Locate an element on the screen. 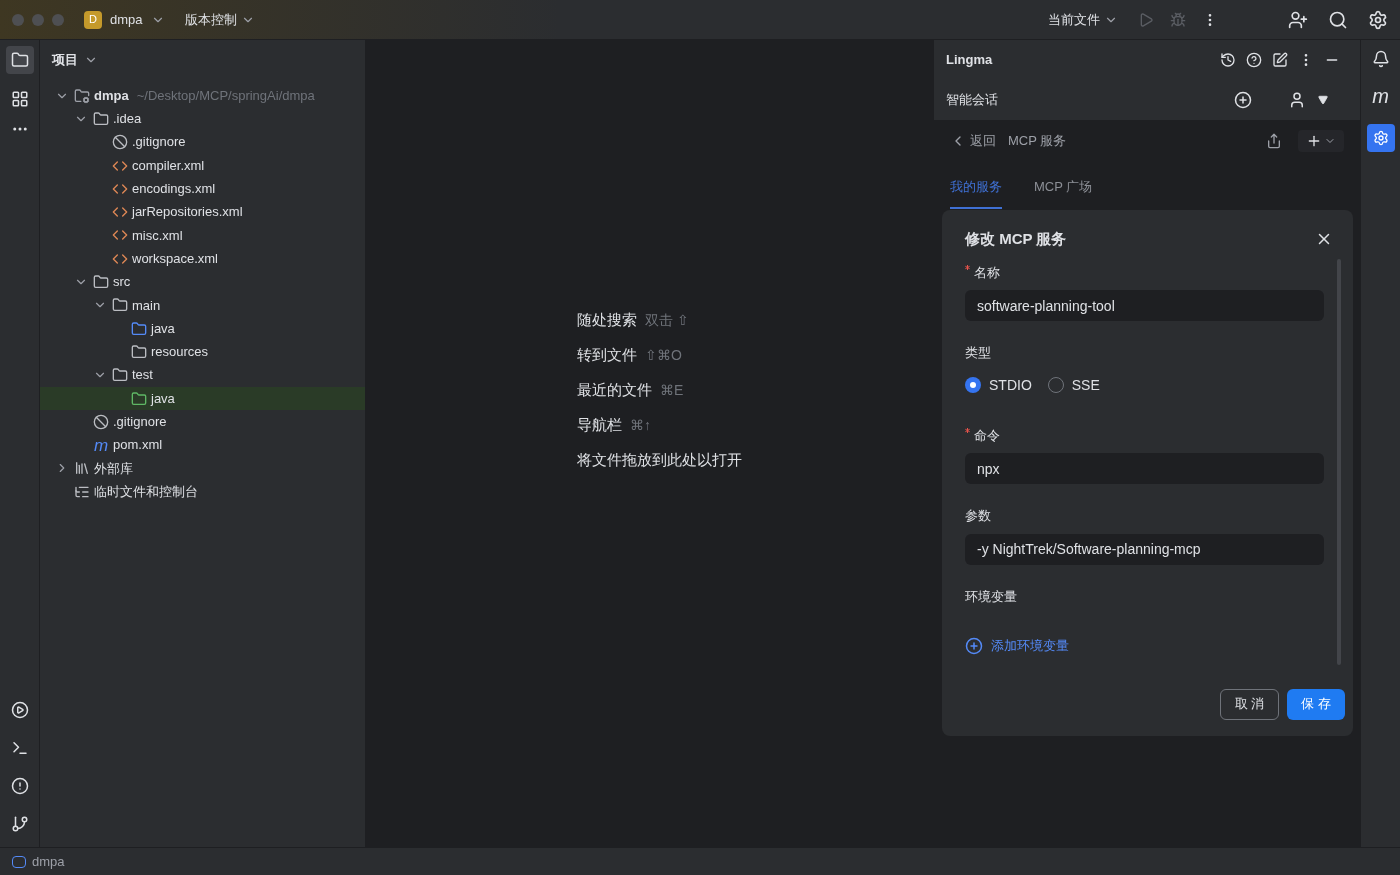  user-icon is located at coordinates (1297, 100).